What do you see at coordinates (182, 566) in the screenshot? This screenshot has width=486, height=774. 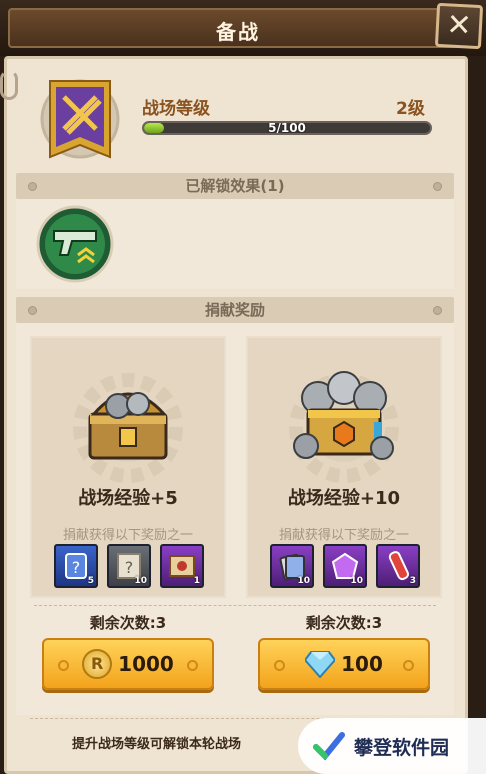 I see `treasure-map-icon: 1` at bounding box center [182, 566].